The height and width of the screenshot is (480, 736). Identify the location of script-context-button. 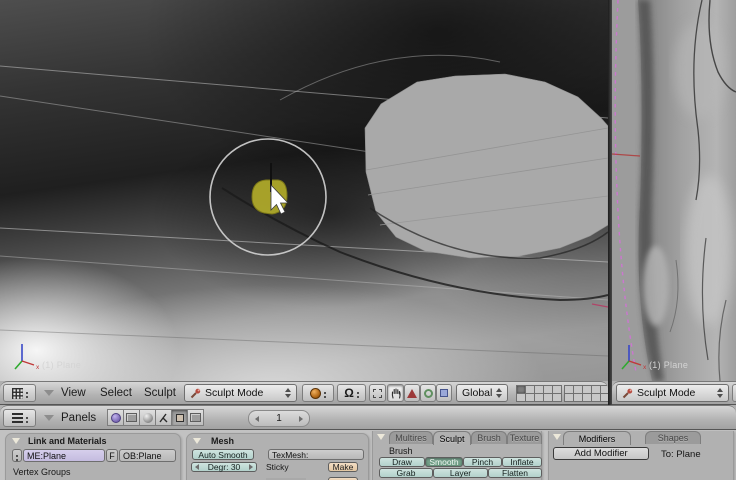
(131, 417).